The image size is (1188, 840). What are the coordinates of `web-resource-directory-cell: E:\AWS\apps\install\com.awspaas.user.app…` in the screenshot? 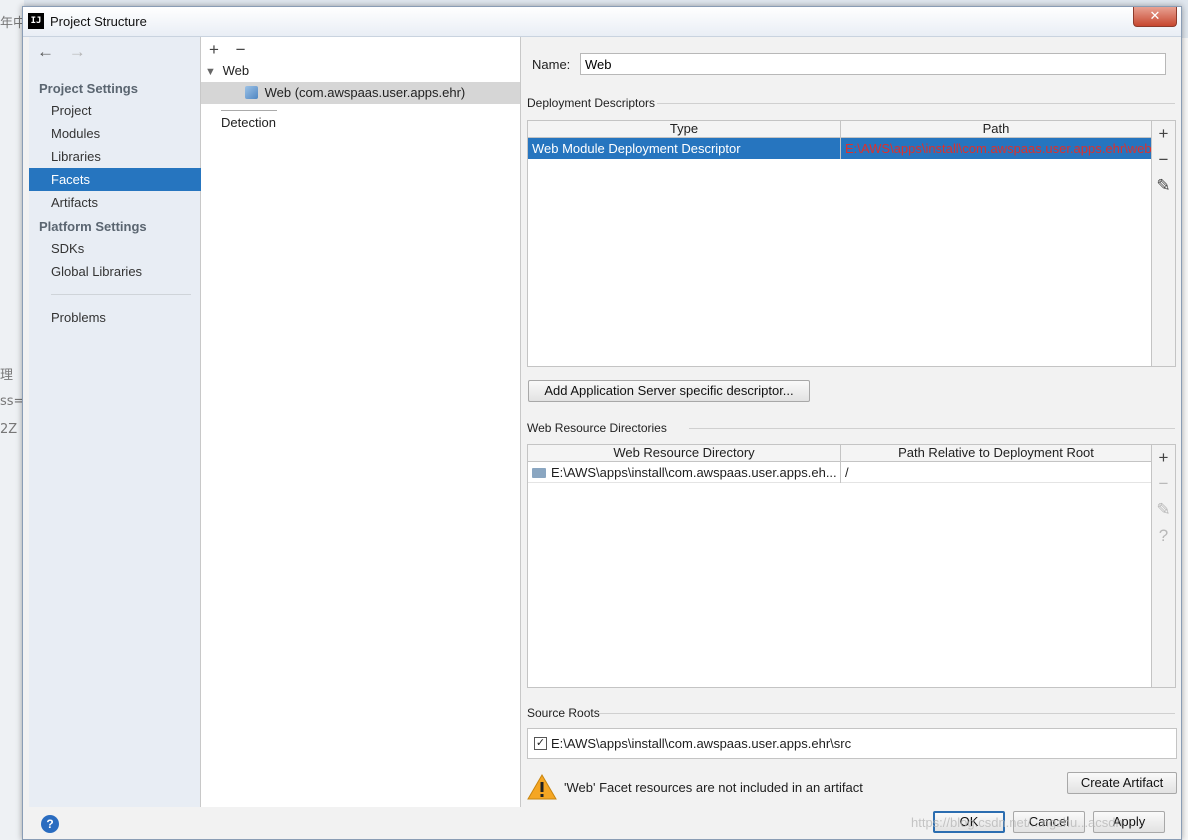 It's located at (684, 472).